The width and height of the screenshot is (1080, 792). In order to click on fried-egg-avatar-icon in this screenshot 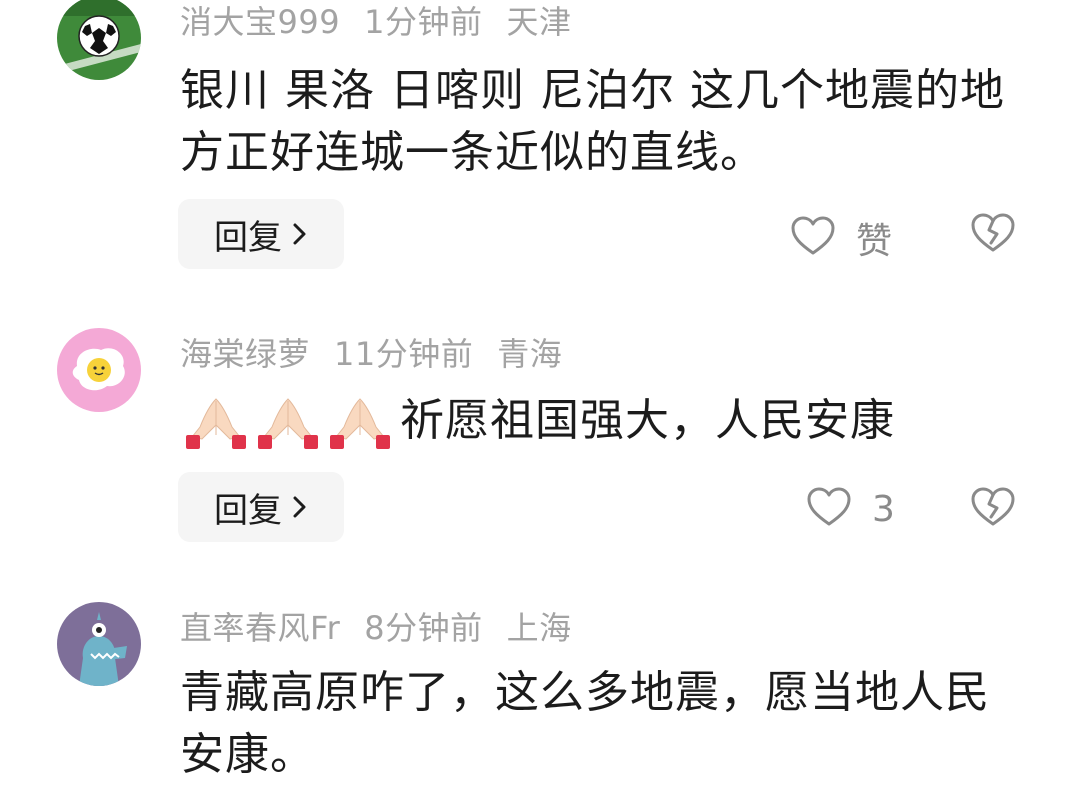, I will do `click(99, 370)`.